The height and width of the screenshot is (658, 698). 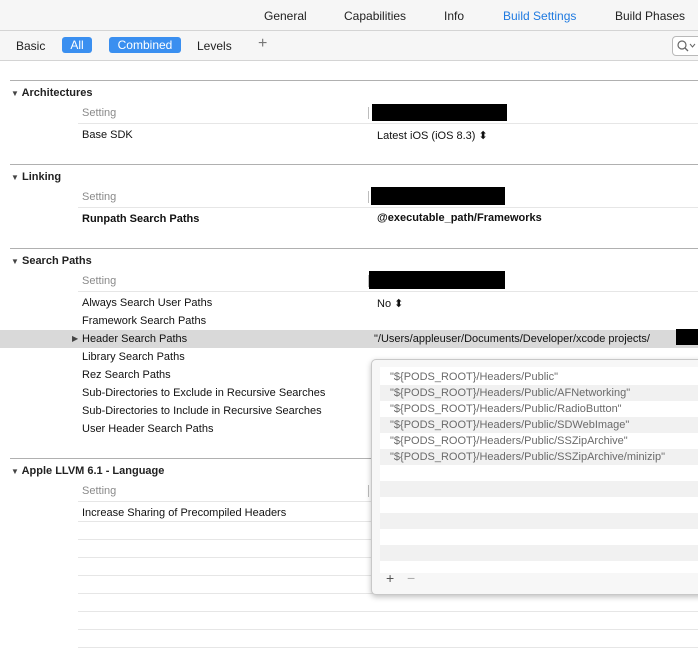 I want to click on section-linking: ▼ Linking, so click(x=36, y=177).